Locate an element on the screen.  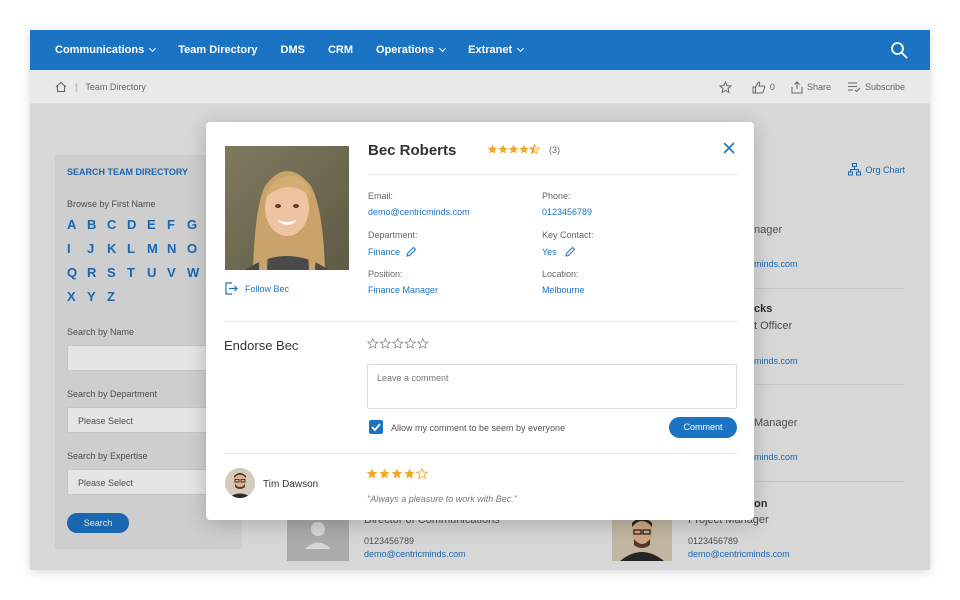
profile-name: Bec Roberts is located at coordinates (412, 150).